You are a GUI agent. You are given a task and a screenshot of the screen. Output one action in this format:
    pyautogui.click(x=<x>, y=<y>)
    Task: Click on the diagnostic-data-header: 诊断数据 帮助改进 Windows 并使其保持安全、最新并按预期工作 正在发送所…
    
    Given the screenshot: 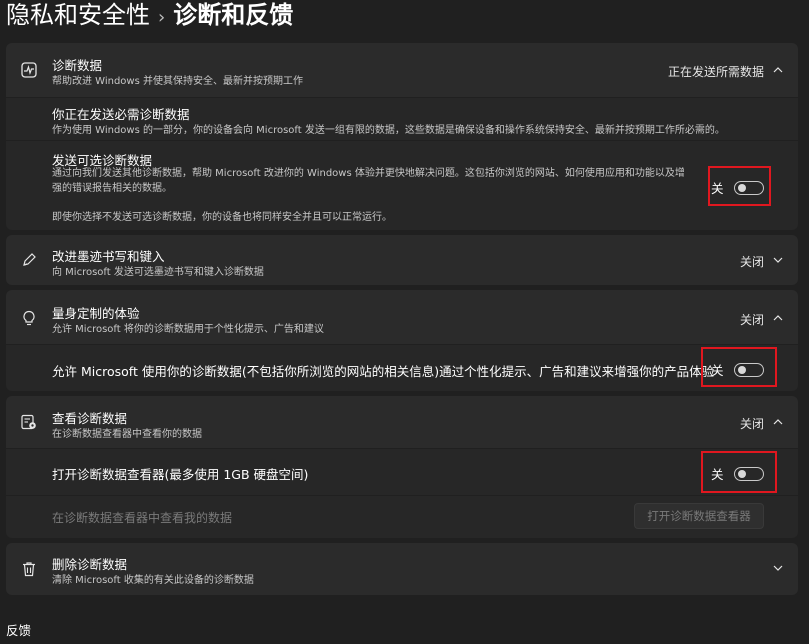 What is the action you would take?
    pyautogui.click(x=402, y=70)
    